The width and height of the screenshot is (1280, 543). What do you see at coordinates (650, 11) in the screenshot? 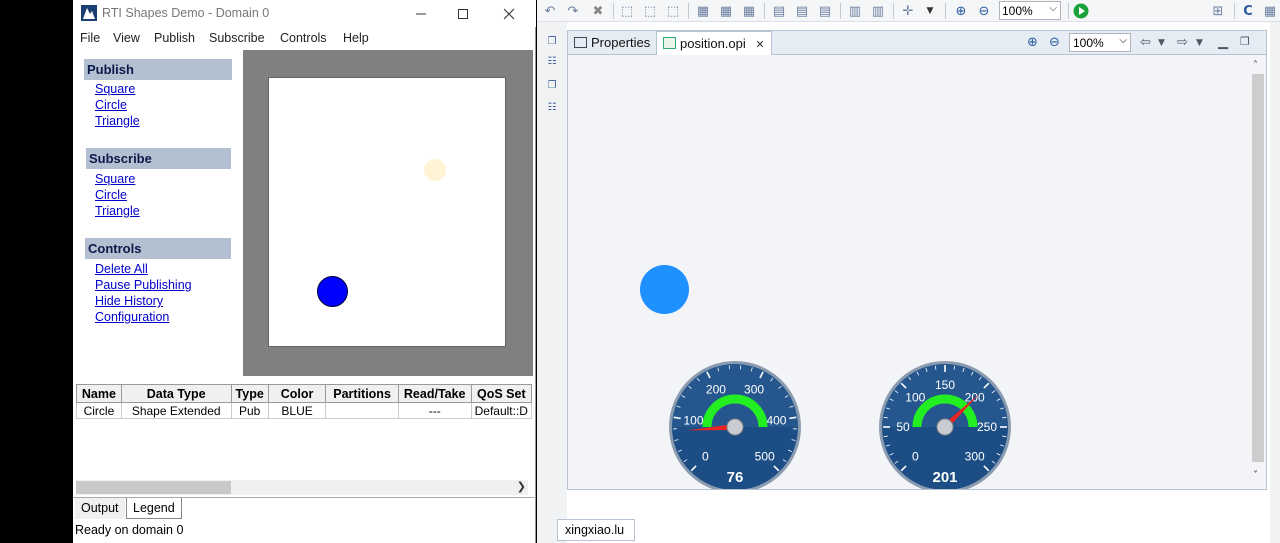
I see `align-center-icon: ⬚` at bounding box center [650, 11].